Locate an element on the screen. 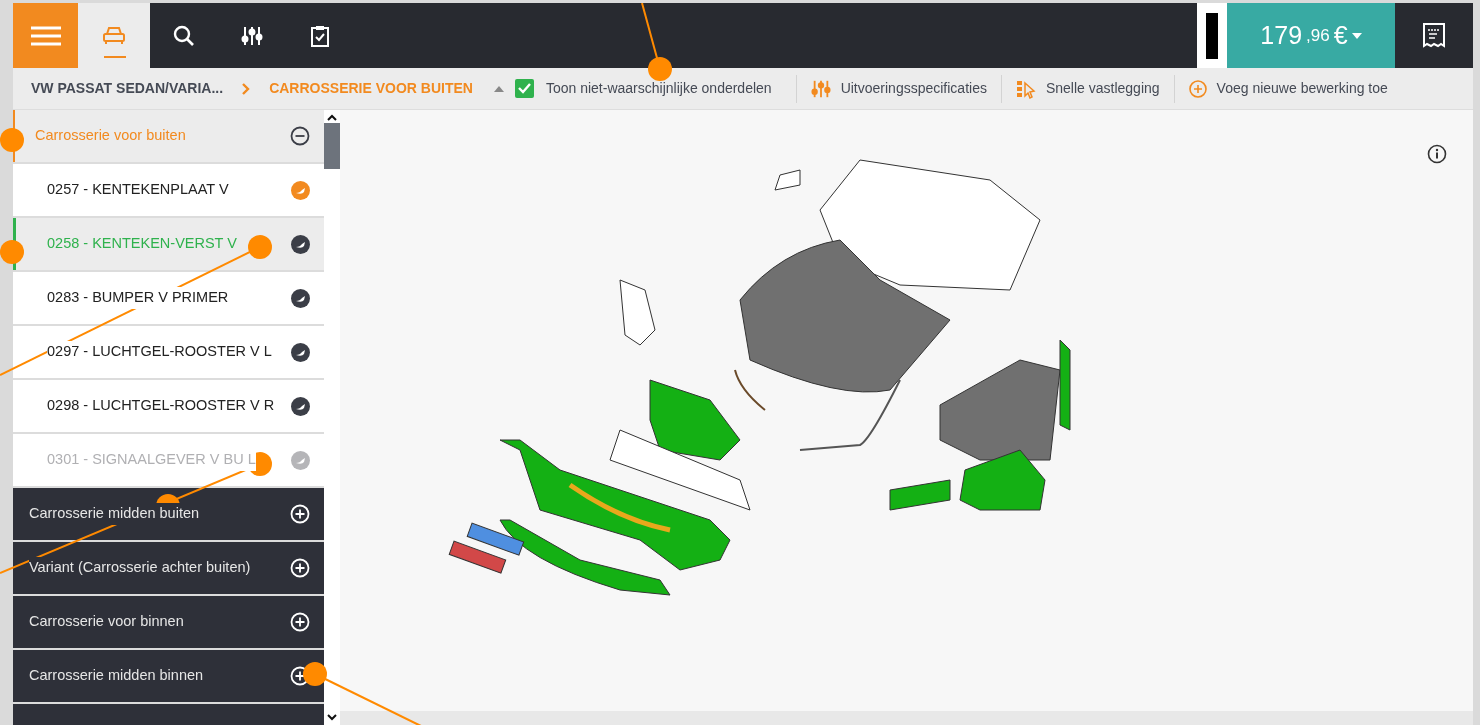 The image size is (1480, 725). toolbar-action: Snelle vastlegging is located at coordinates (1087, 88).